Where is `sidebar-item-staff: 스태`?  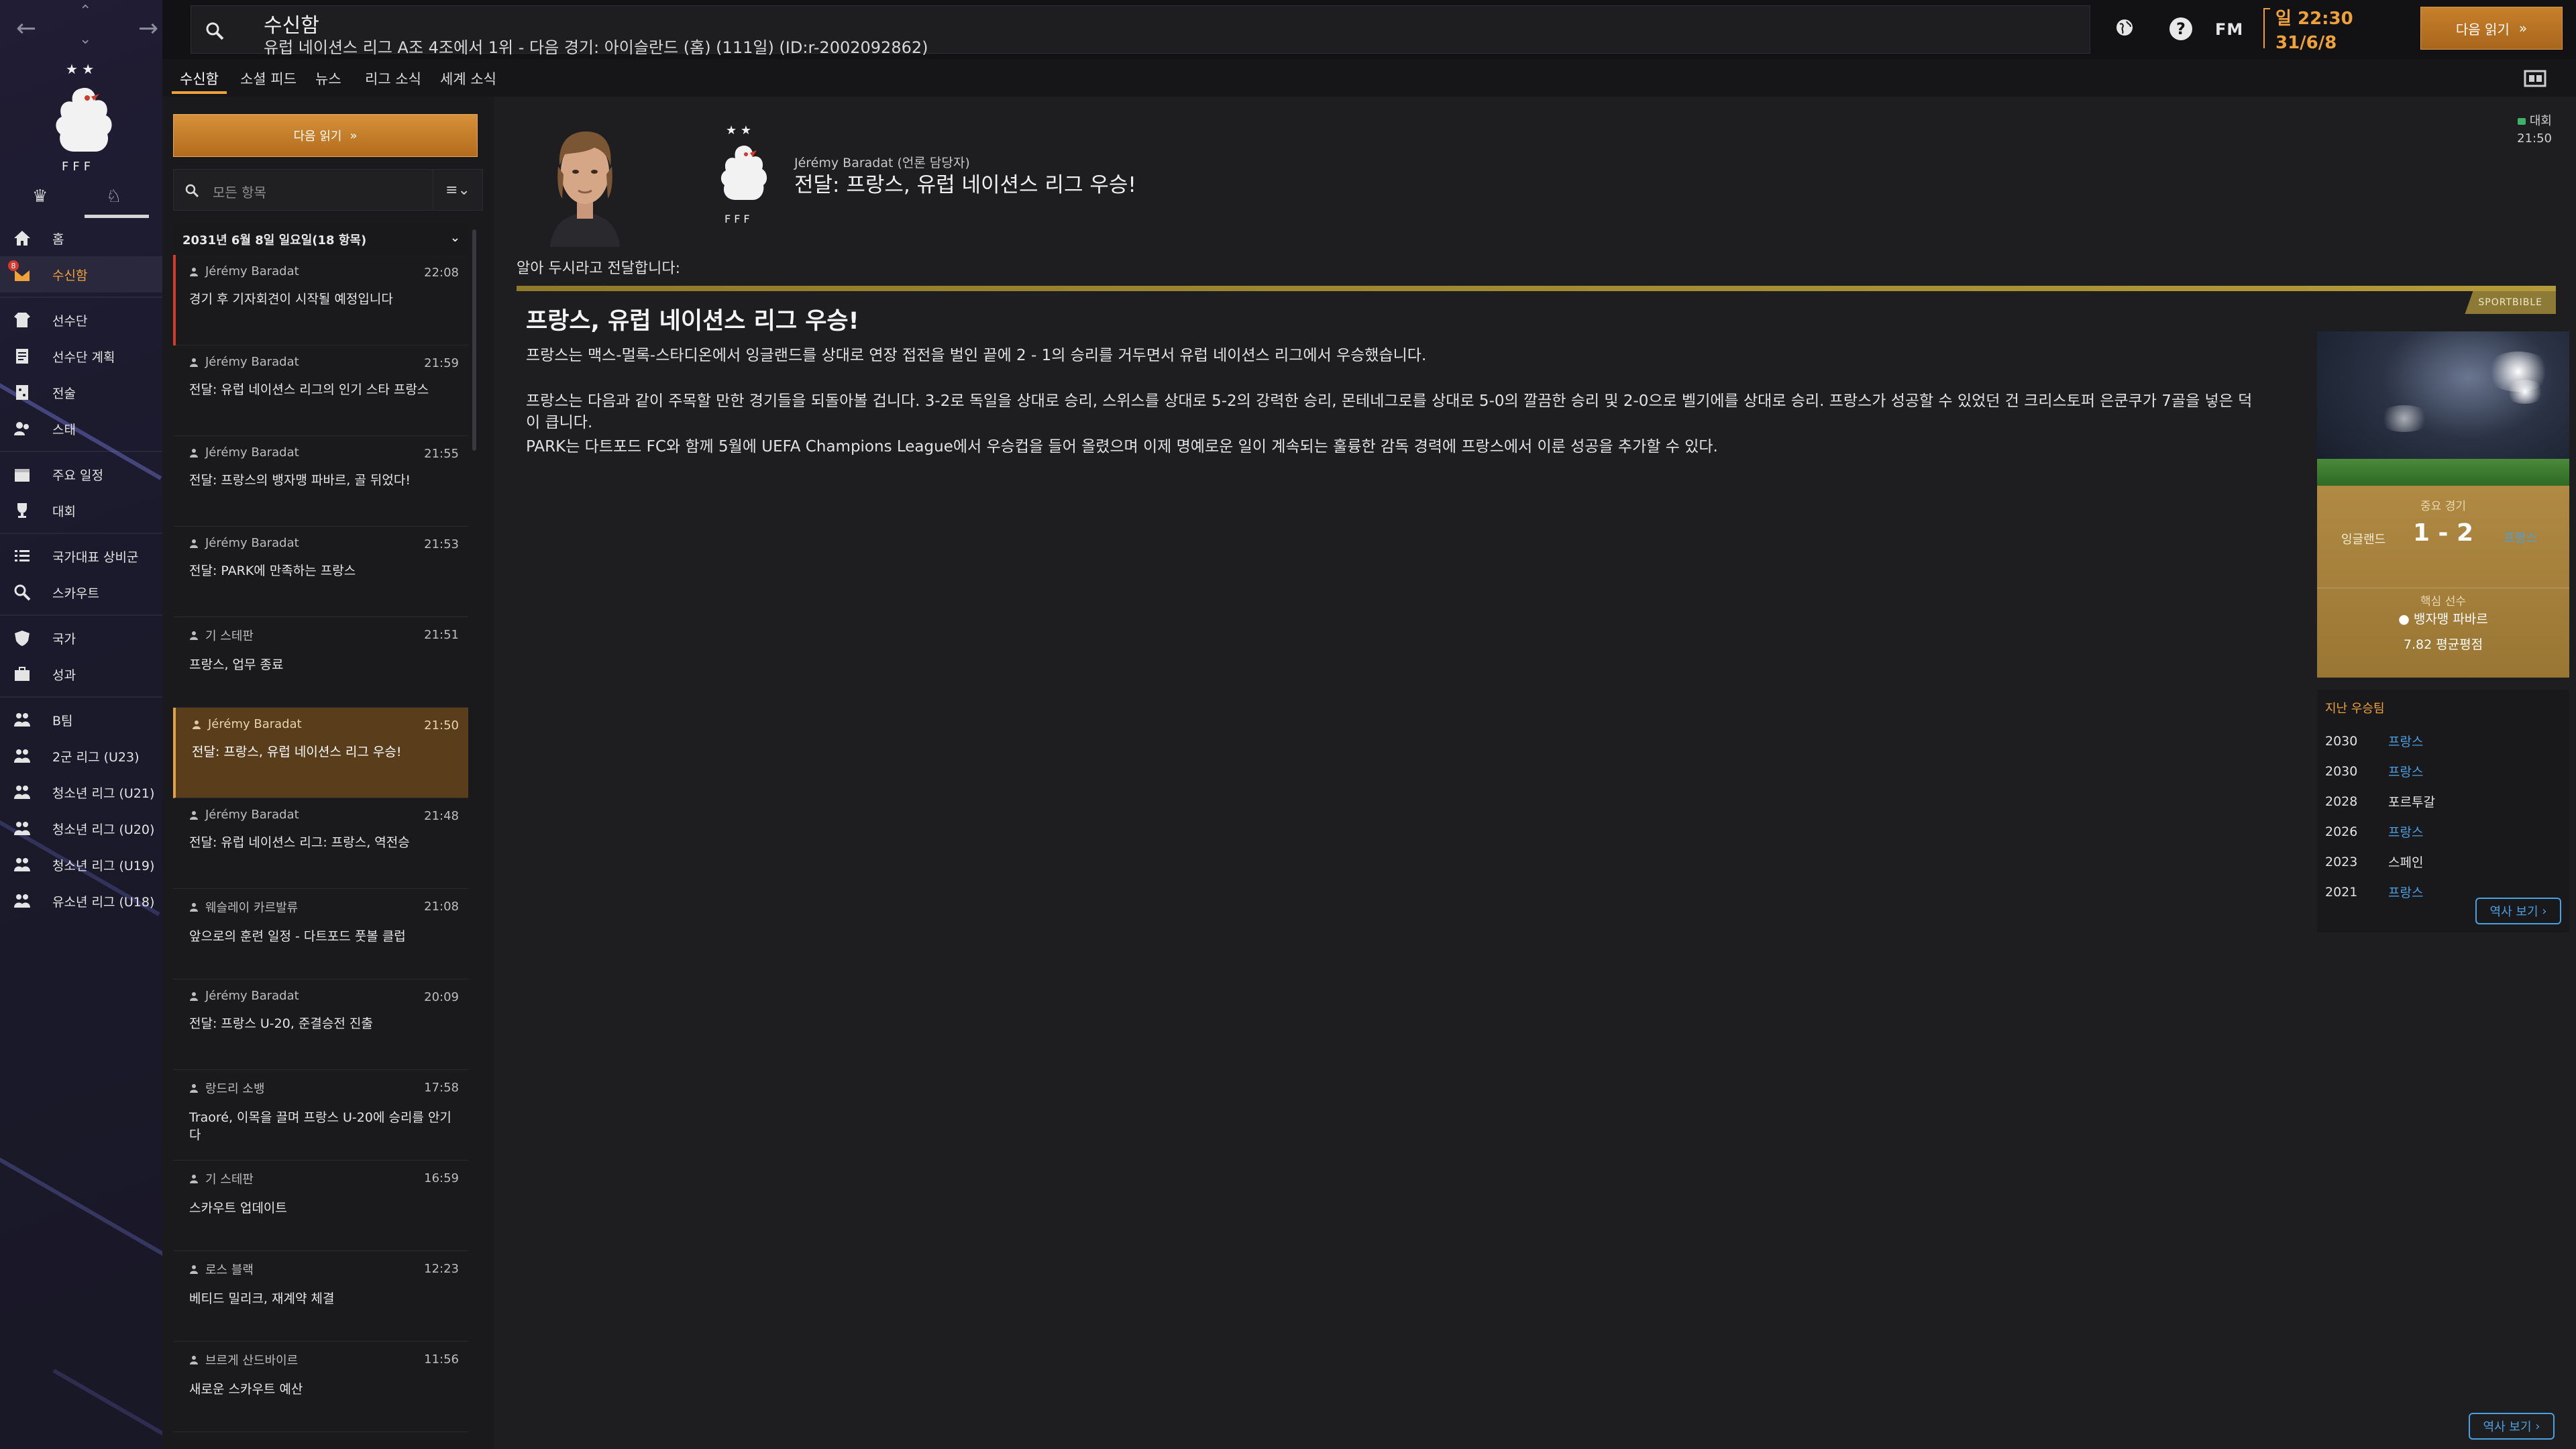 sidebar-item-staff: 스태 is located at coordinates (81, 429).